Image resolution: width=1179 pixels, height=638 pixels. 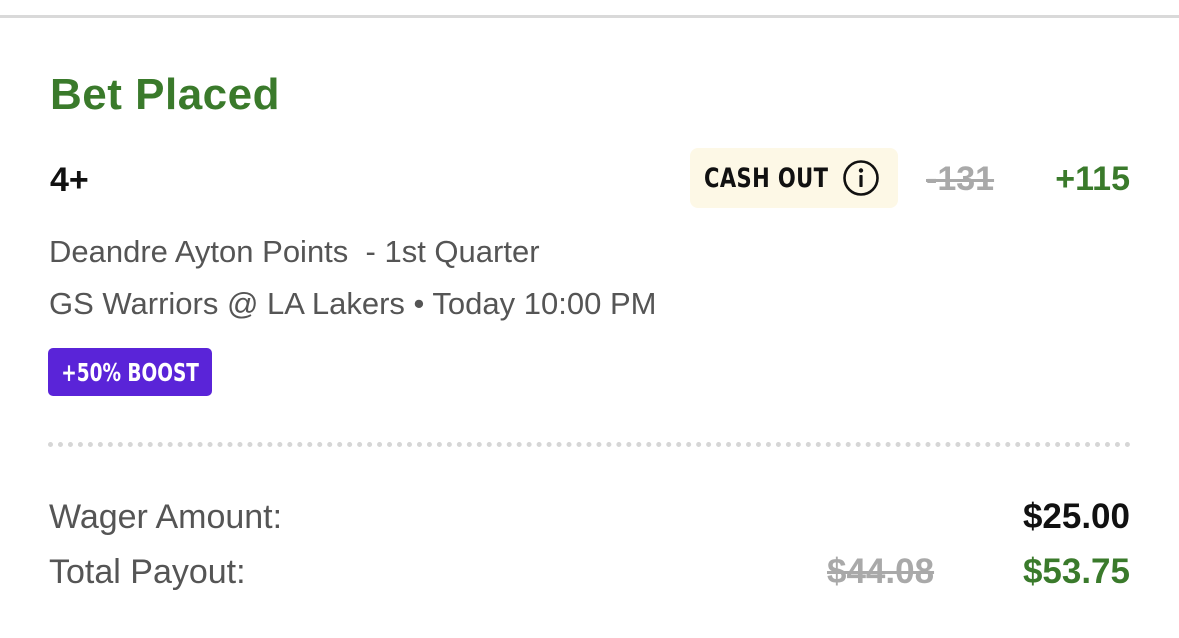 I want to click on wager-amount-label: Wager Amount:, so click(x=166, y=517).